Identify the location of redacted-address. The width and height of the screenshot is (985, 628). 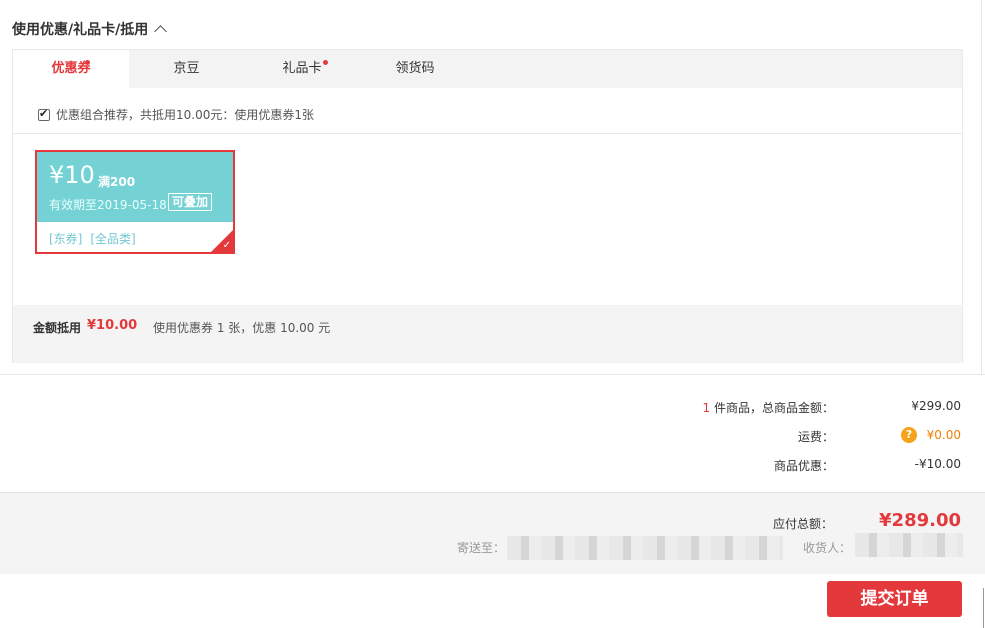
(645, 548).